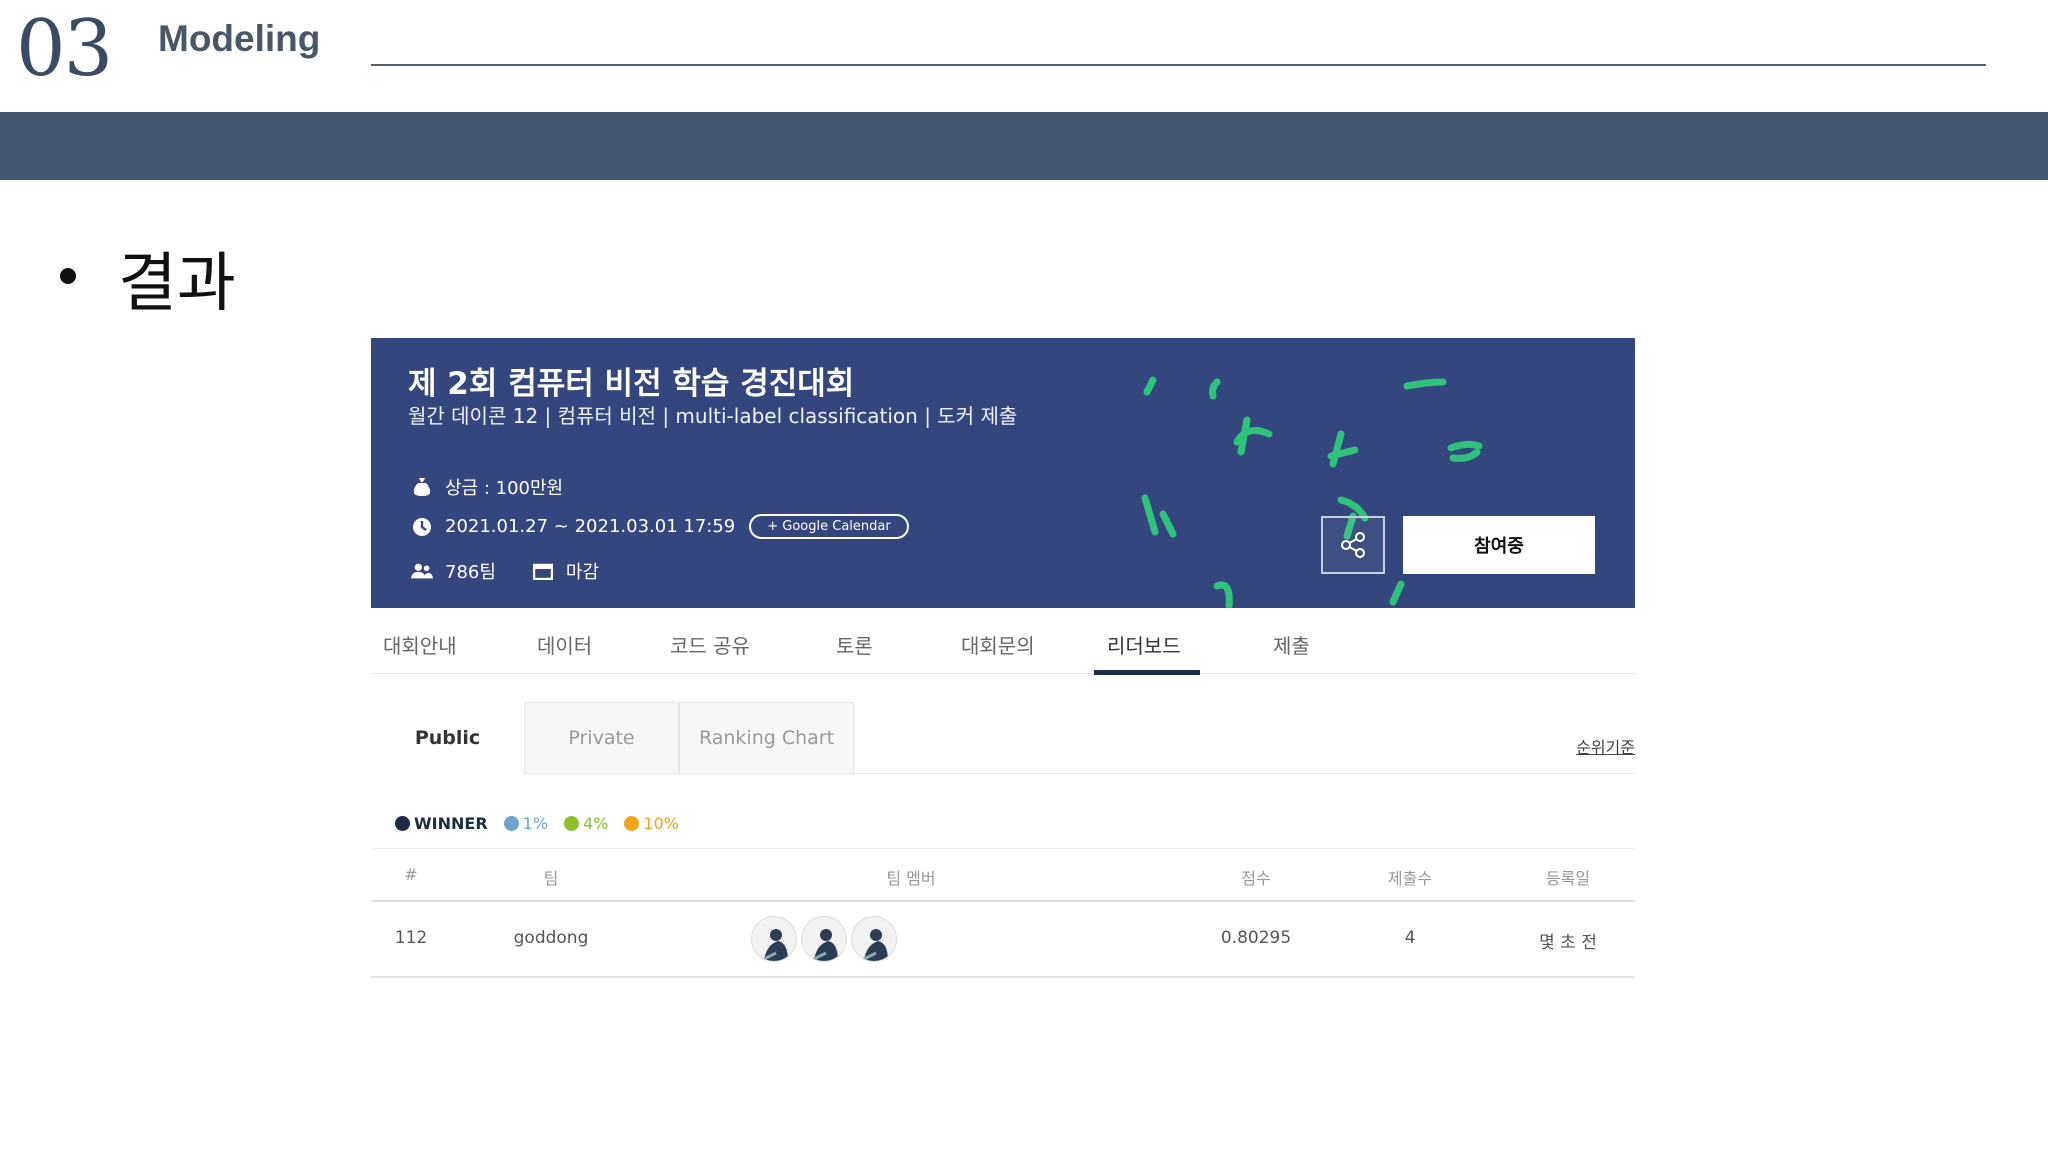  I want to click on tab-data: 데이터, so click(564, 644).